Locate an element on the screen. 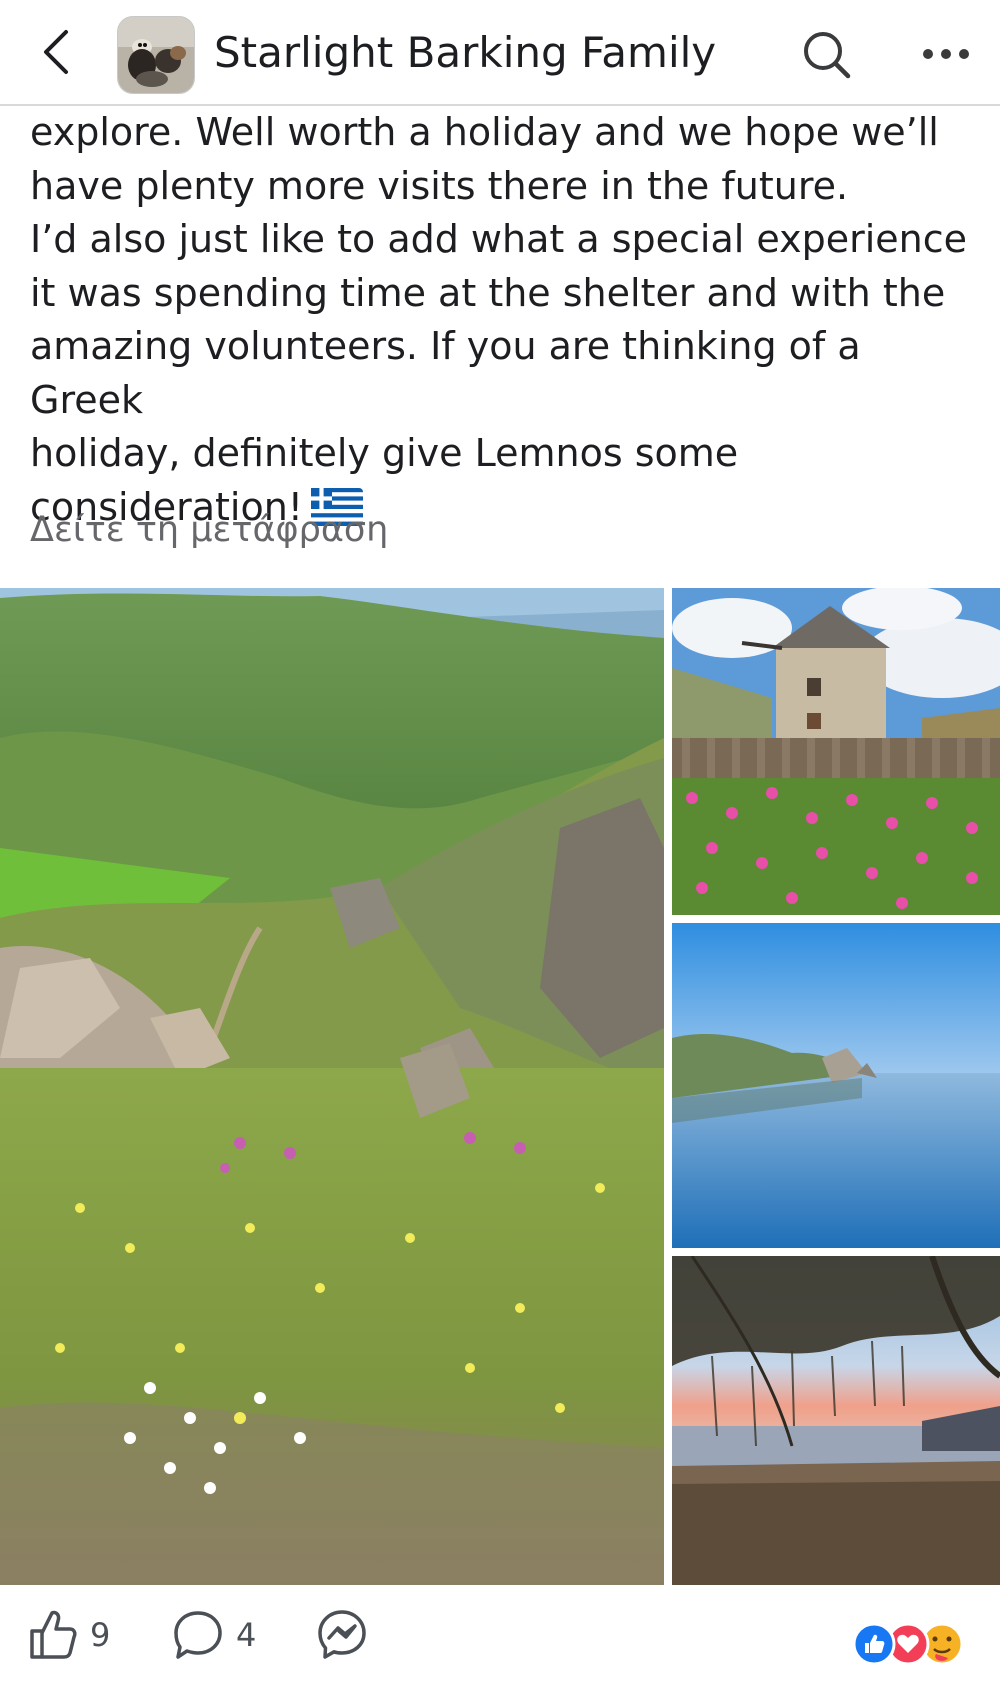 The width and height of the screenshot is (1000, 1688). messenger-share-button is located at coordinates (344, 1635).